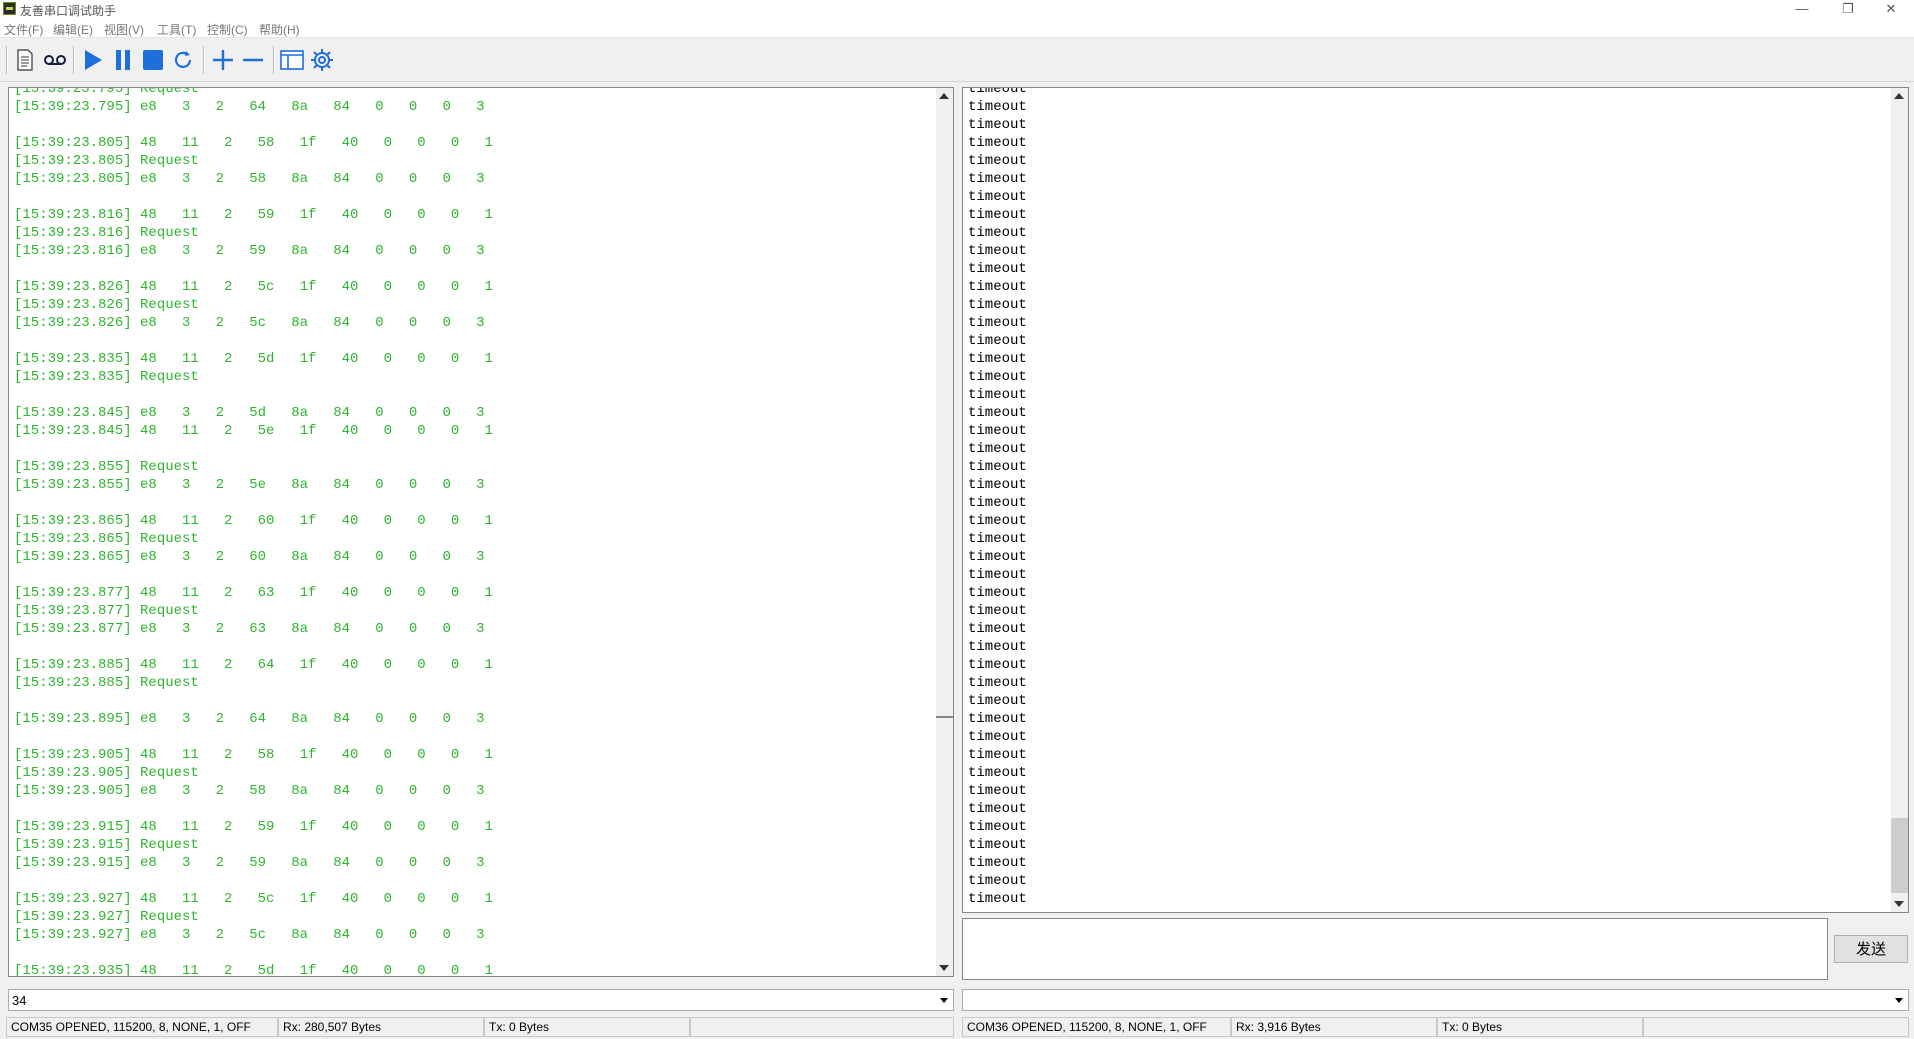  I want to click on log-line: [15:39:23.805] Request, so click(106, 161).